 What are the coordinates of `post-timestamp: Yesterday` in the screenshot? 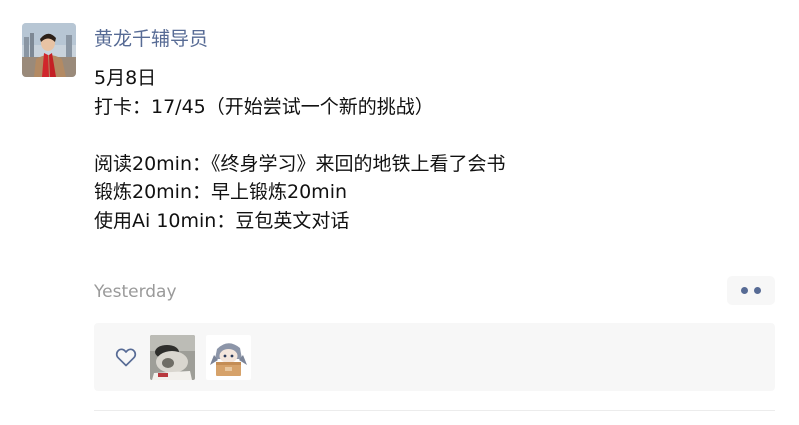 It's located at (135, 292).